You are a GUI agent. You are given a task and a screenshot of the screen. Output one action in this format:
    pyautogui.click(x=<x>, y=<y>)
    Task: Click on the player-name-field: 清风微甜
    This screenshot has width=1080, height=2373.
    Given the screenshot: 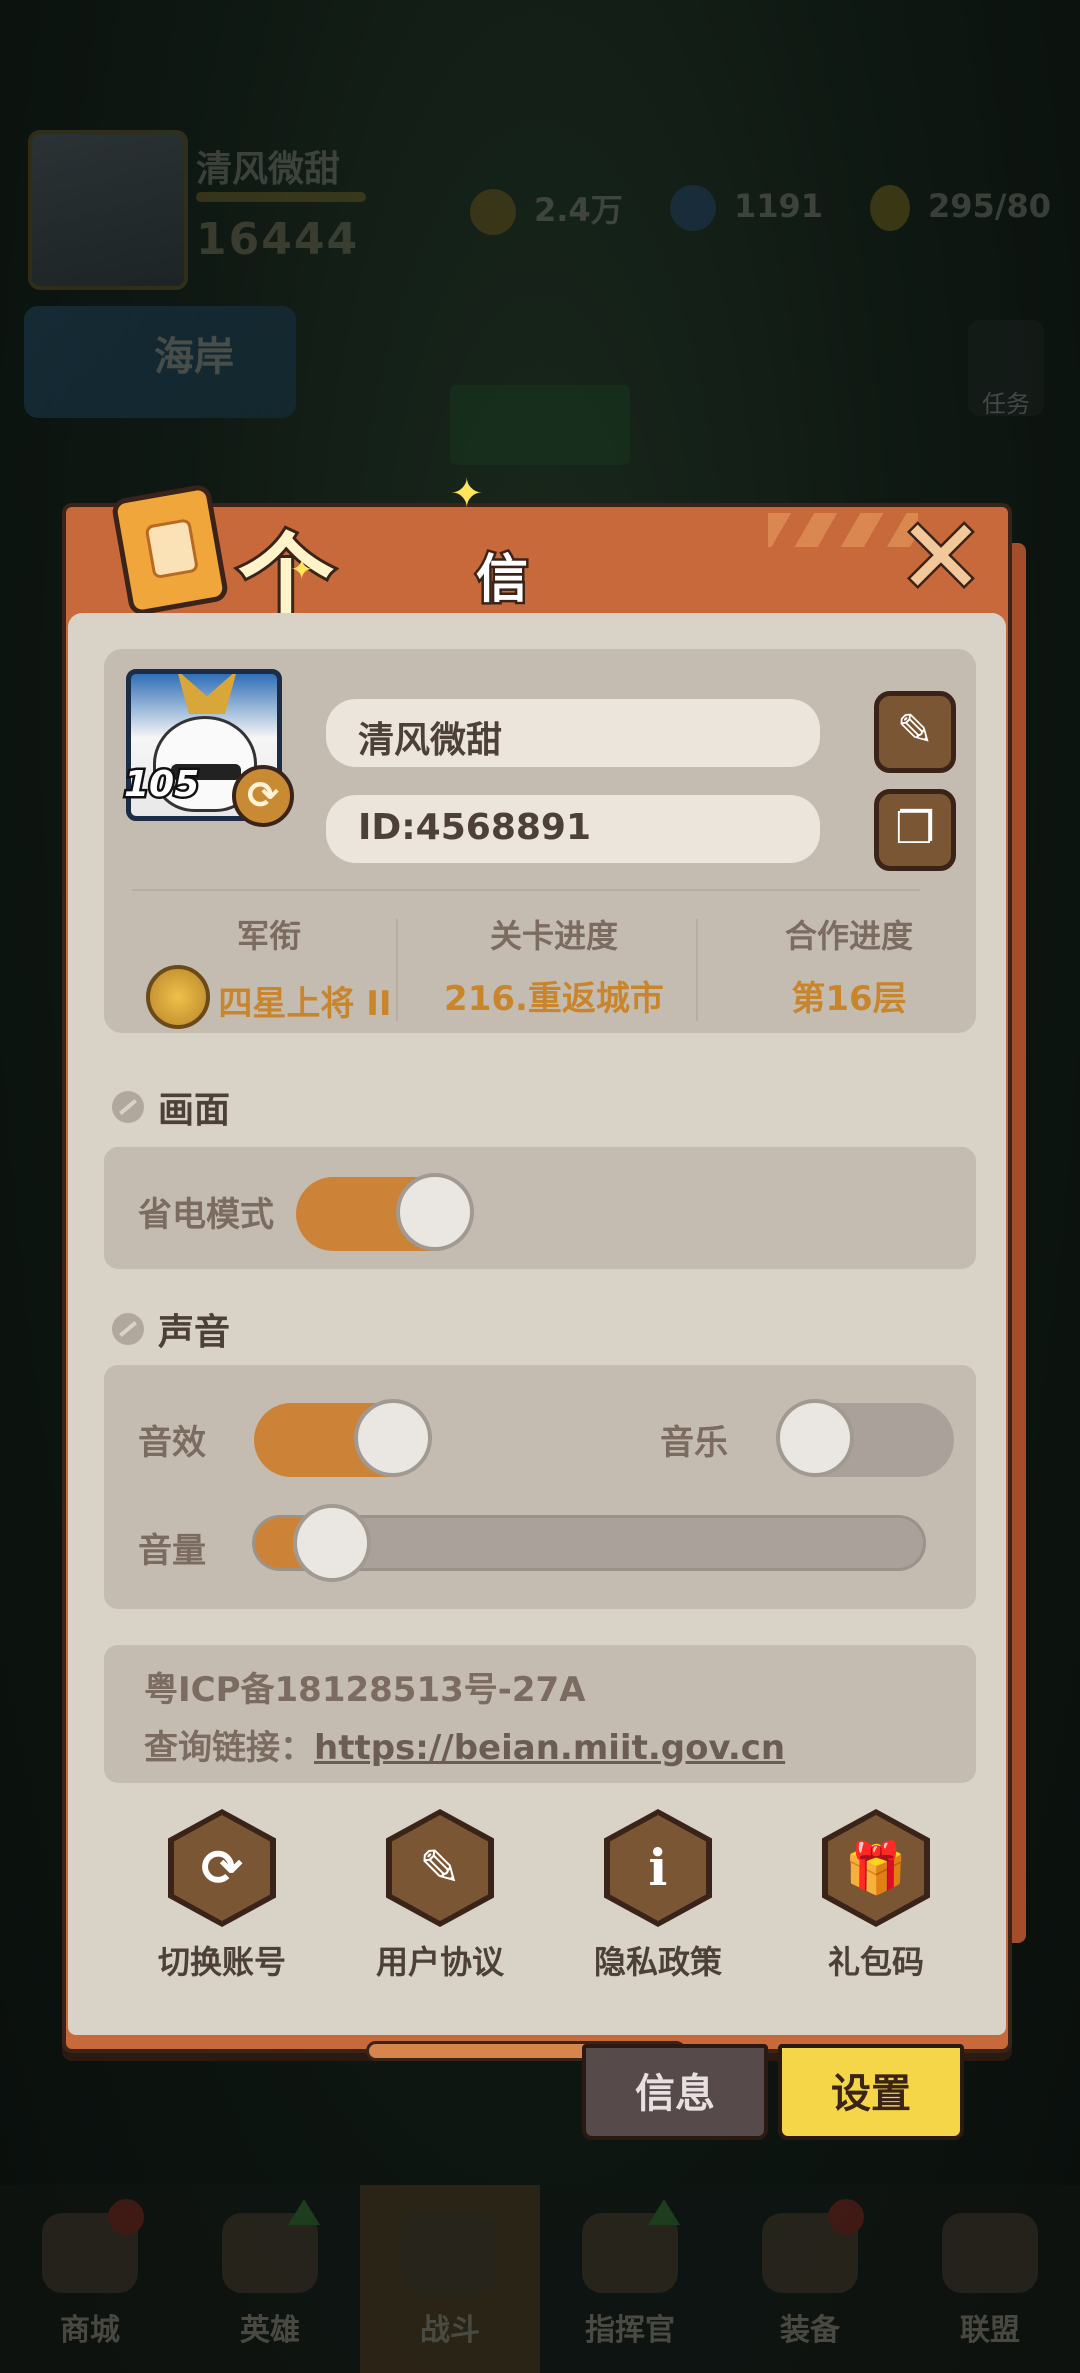 What is the action you would take?
    pyautogui.click(x=573, y=733)
    